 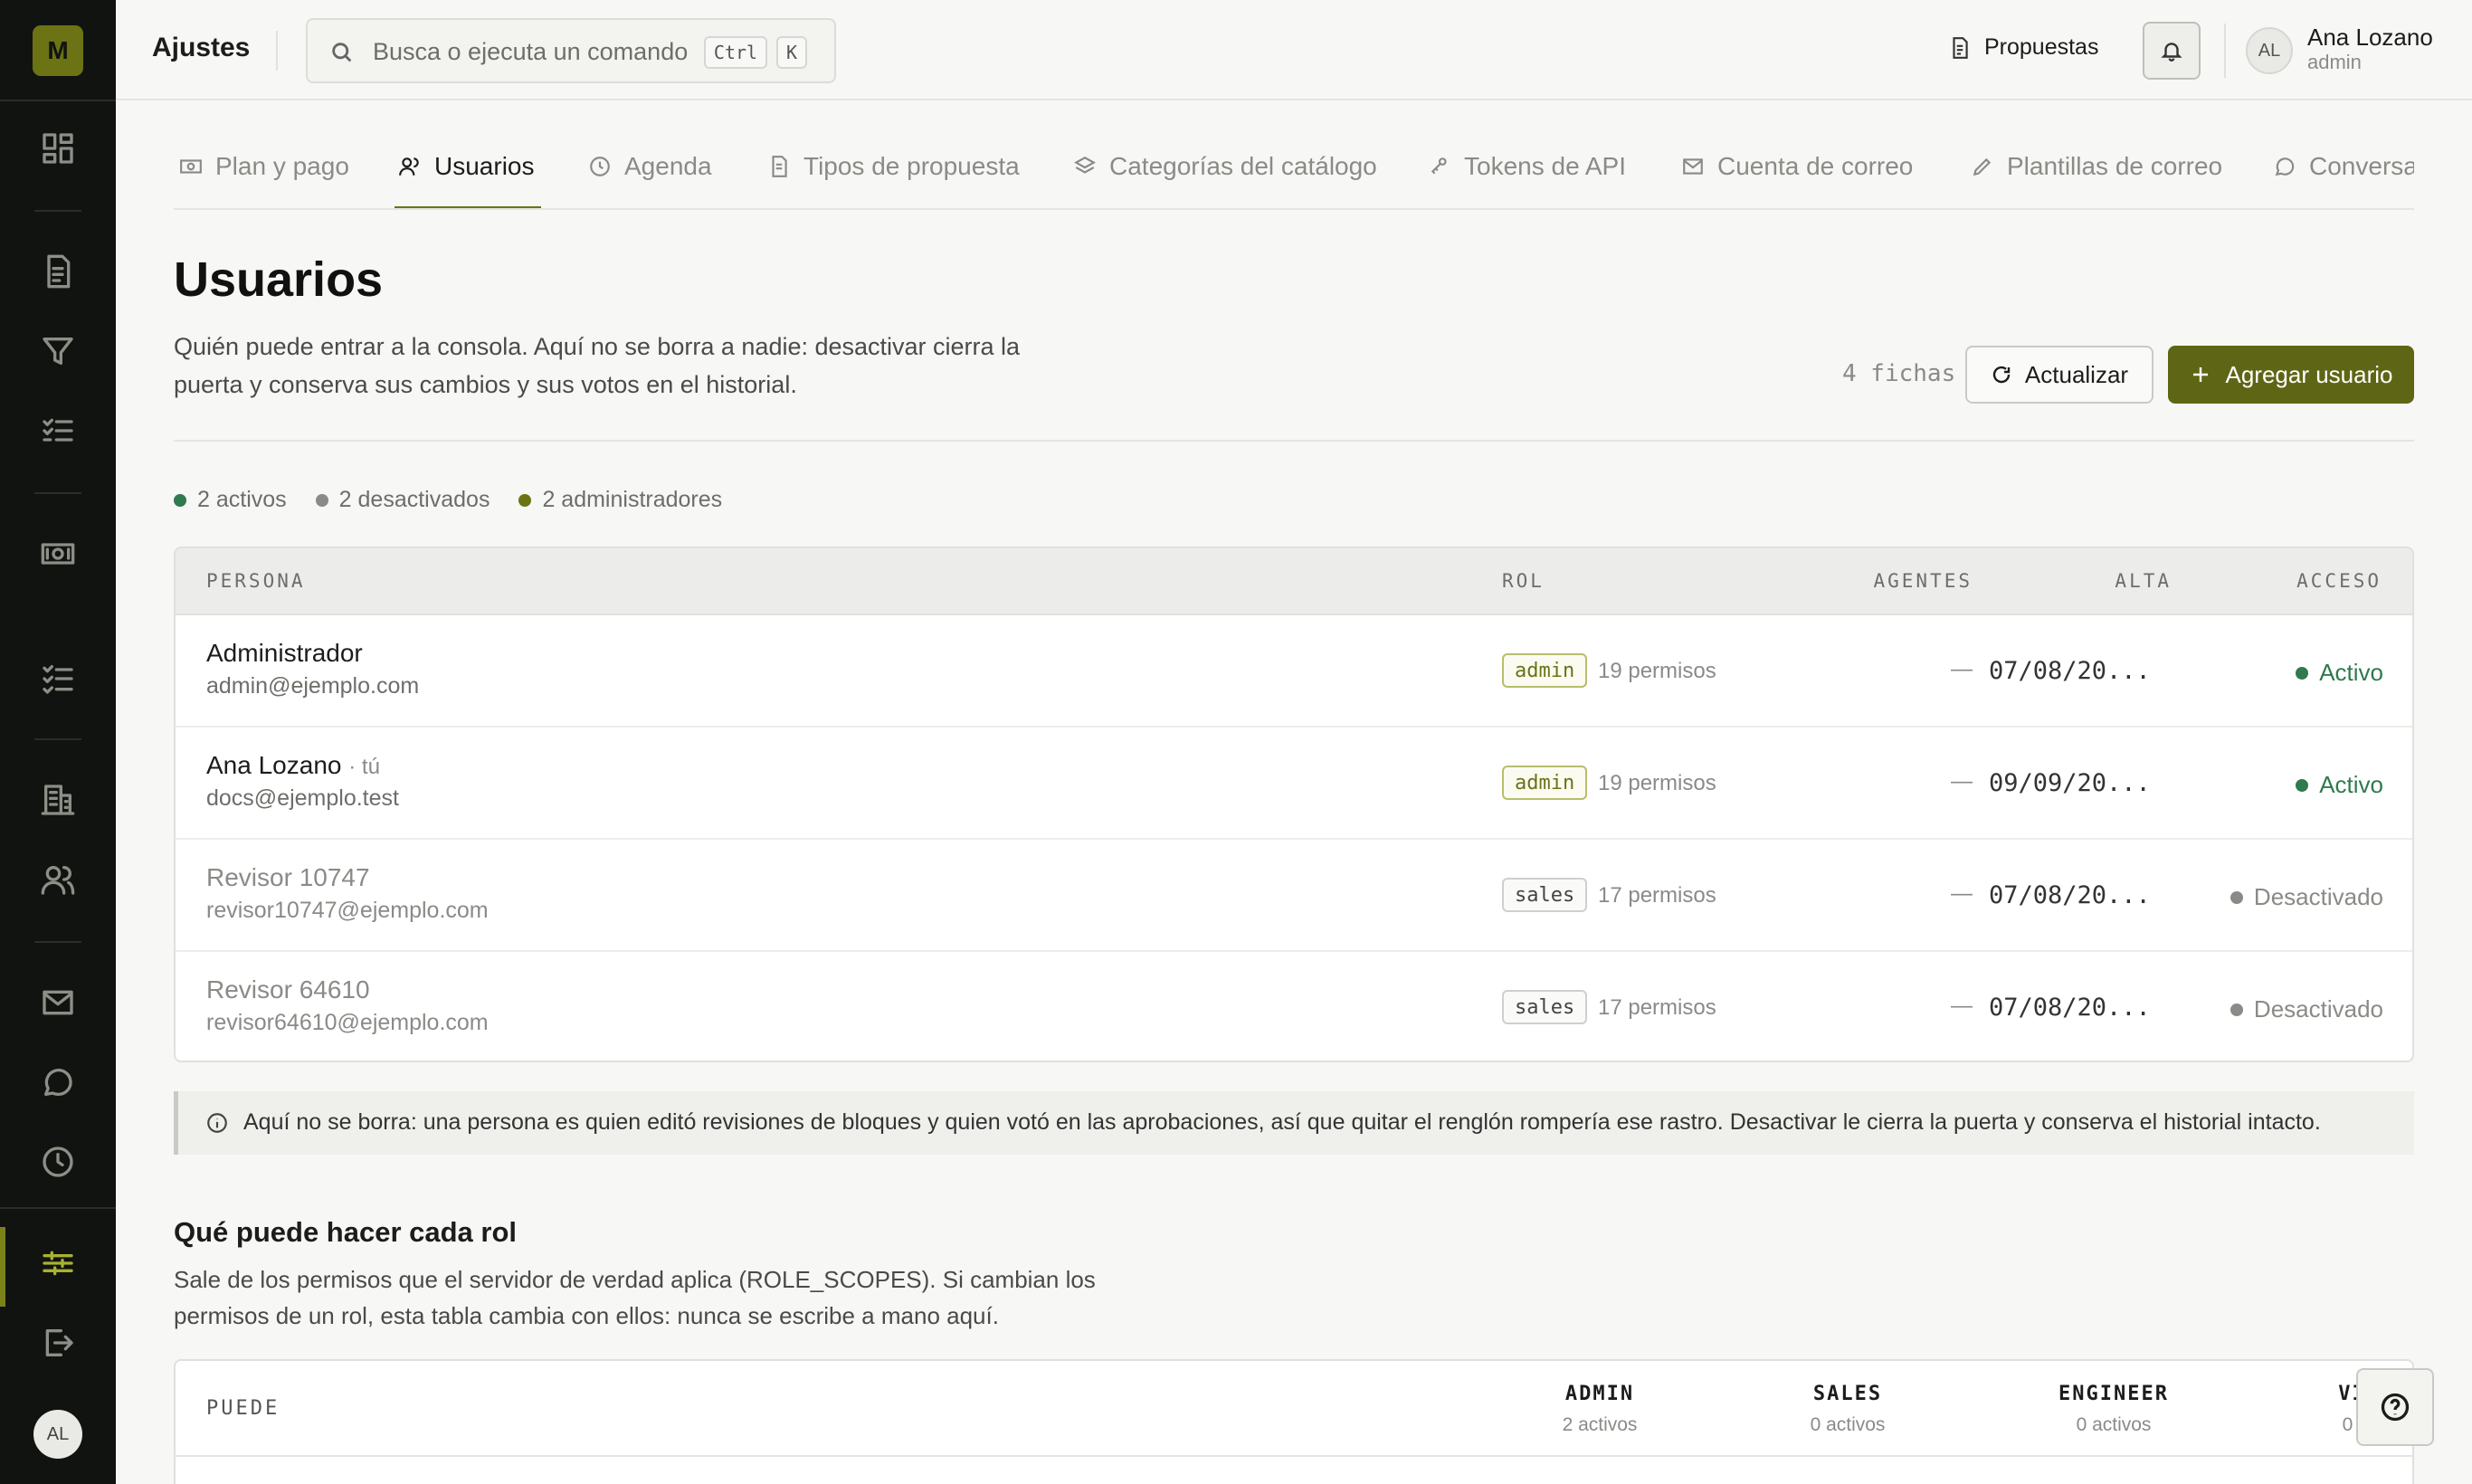 I want to click on role-active-count: 2 activos, so click(x=1600, y=1424).